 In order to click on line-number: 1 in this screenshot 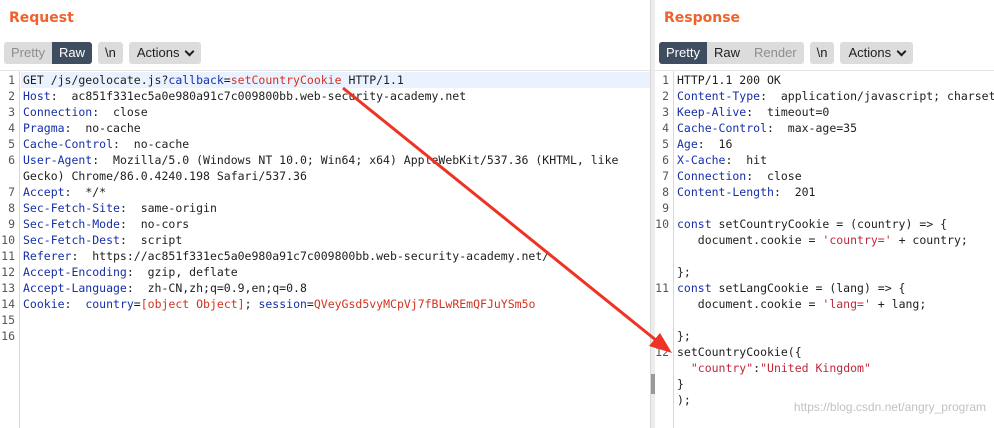, I will do `click(11, 80)`.